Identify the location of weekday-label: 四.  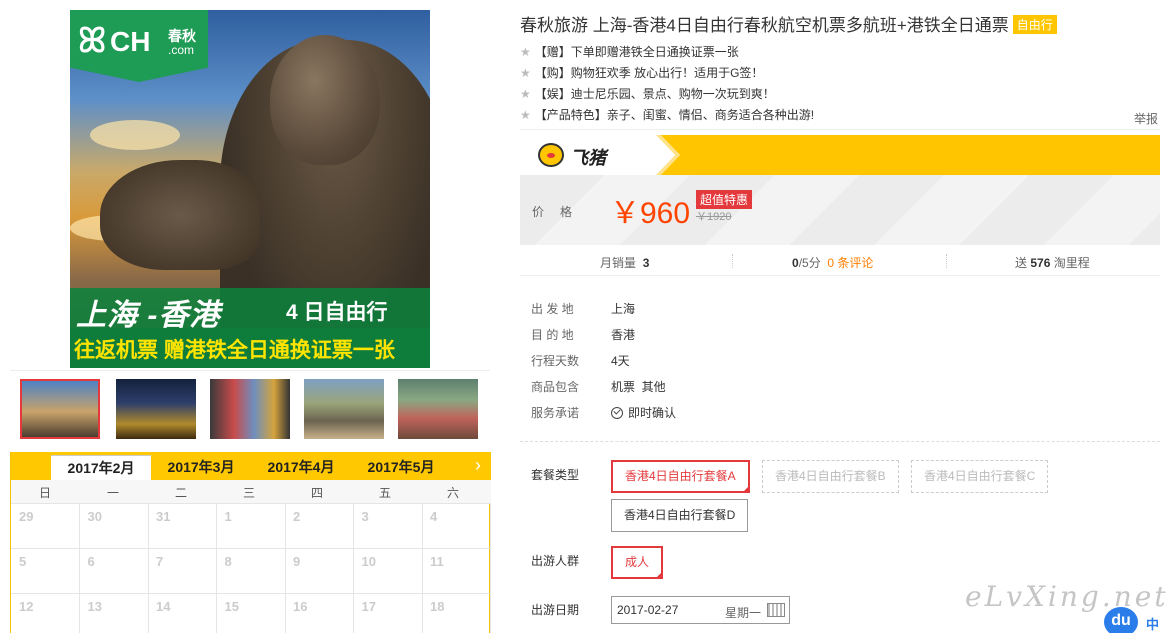
(316, 493).